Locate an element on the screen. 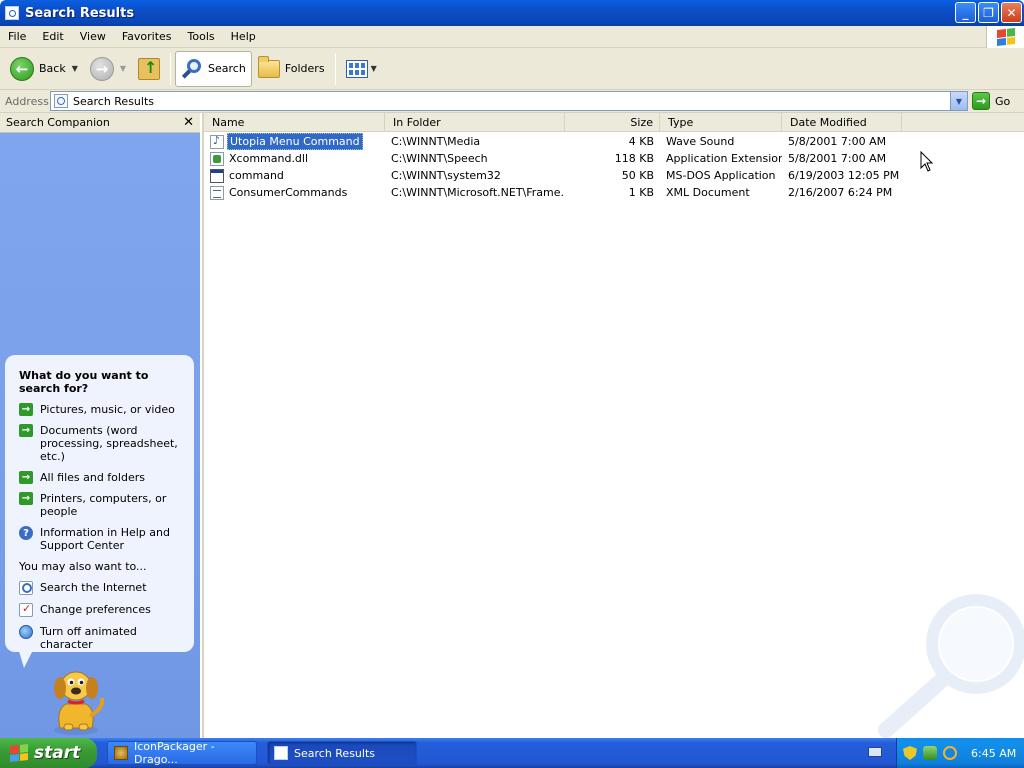 Image resolution: width=1024 pixels, height=768 pixels. option-printers-computers-people: → Printers, computers, or people is located at coordinates (101, 505).